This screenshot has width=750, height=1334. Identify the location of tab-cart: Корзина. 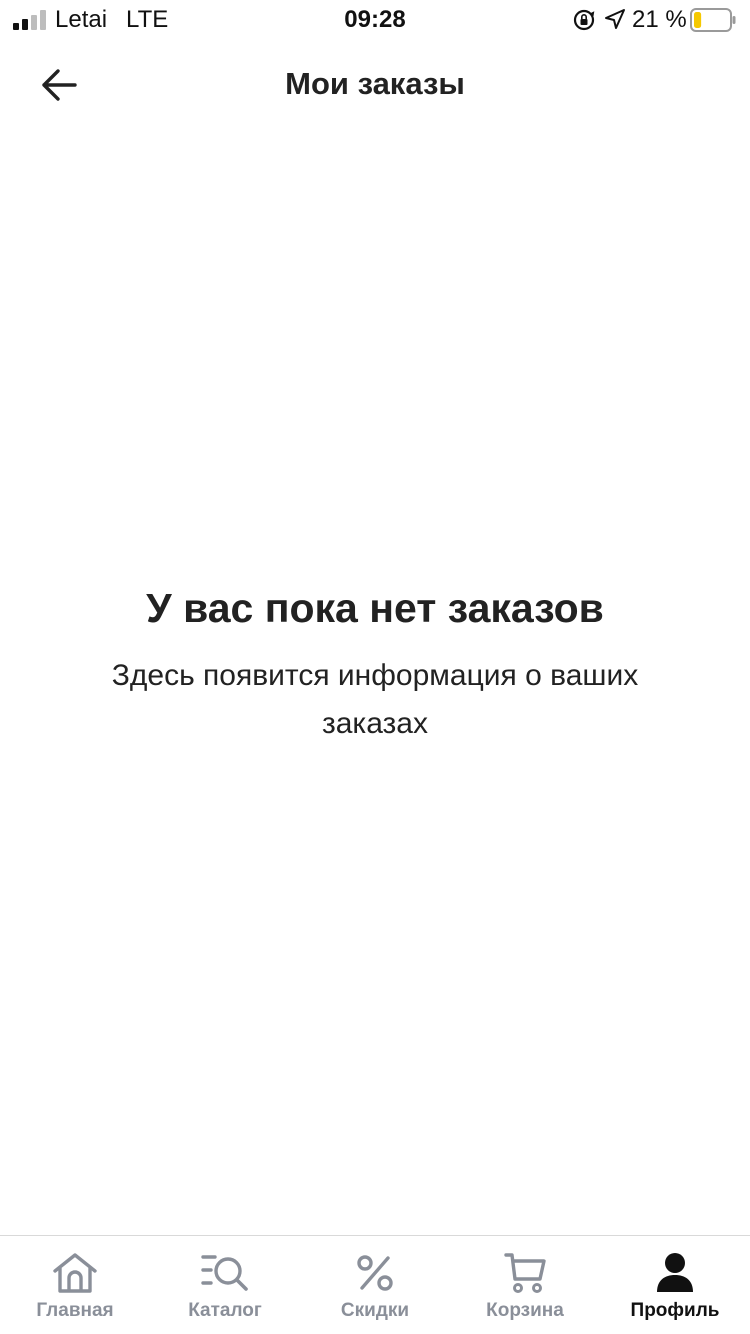
(525, 1285).